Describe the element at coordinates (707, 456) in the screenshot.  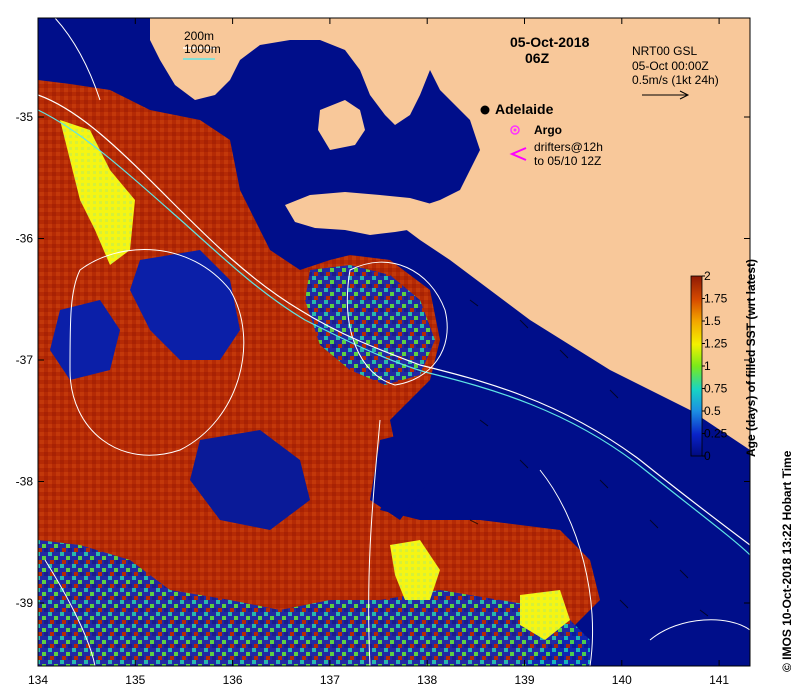
I see `colorbar-tick-label: 0` at that location.